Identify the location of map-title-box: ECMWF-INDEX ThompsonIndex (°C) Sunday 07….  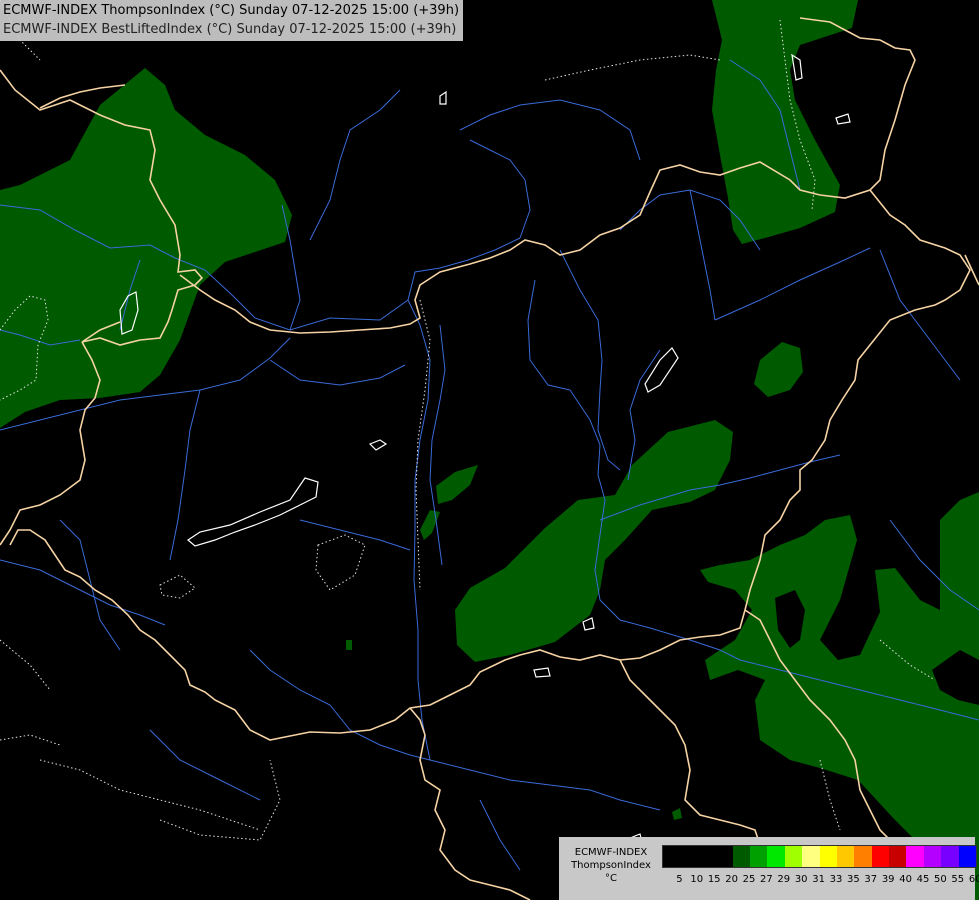
(232, 20).